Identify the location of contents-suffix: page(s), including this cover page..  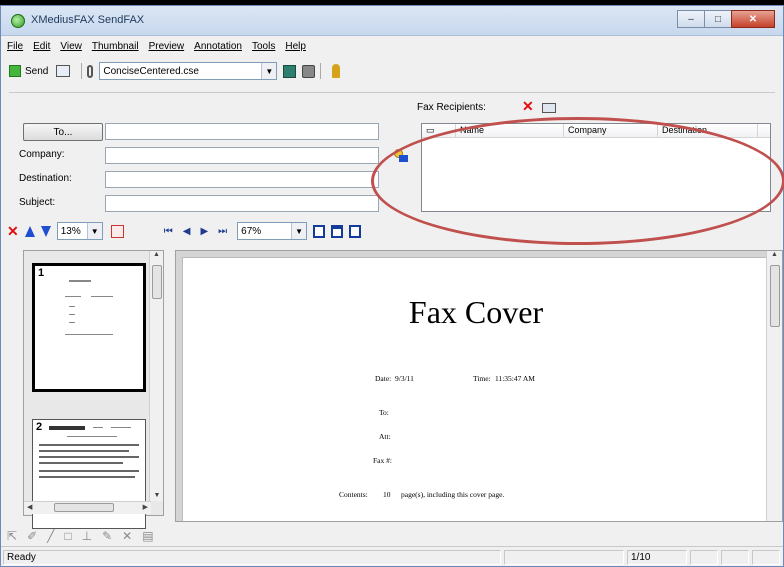
(453, 494).